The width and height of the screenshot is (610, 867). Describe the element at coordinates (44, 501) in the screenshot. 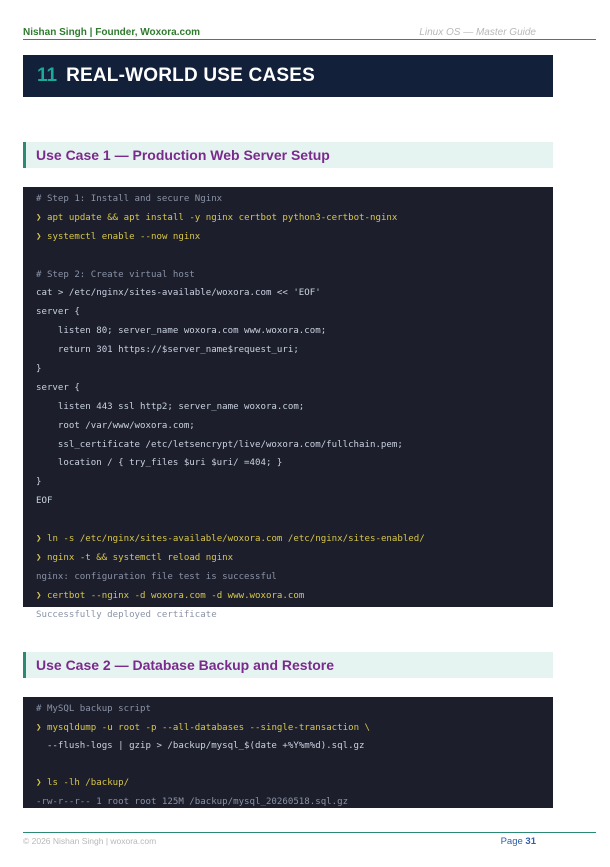

I see `code-text: EOF` at that location.